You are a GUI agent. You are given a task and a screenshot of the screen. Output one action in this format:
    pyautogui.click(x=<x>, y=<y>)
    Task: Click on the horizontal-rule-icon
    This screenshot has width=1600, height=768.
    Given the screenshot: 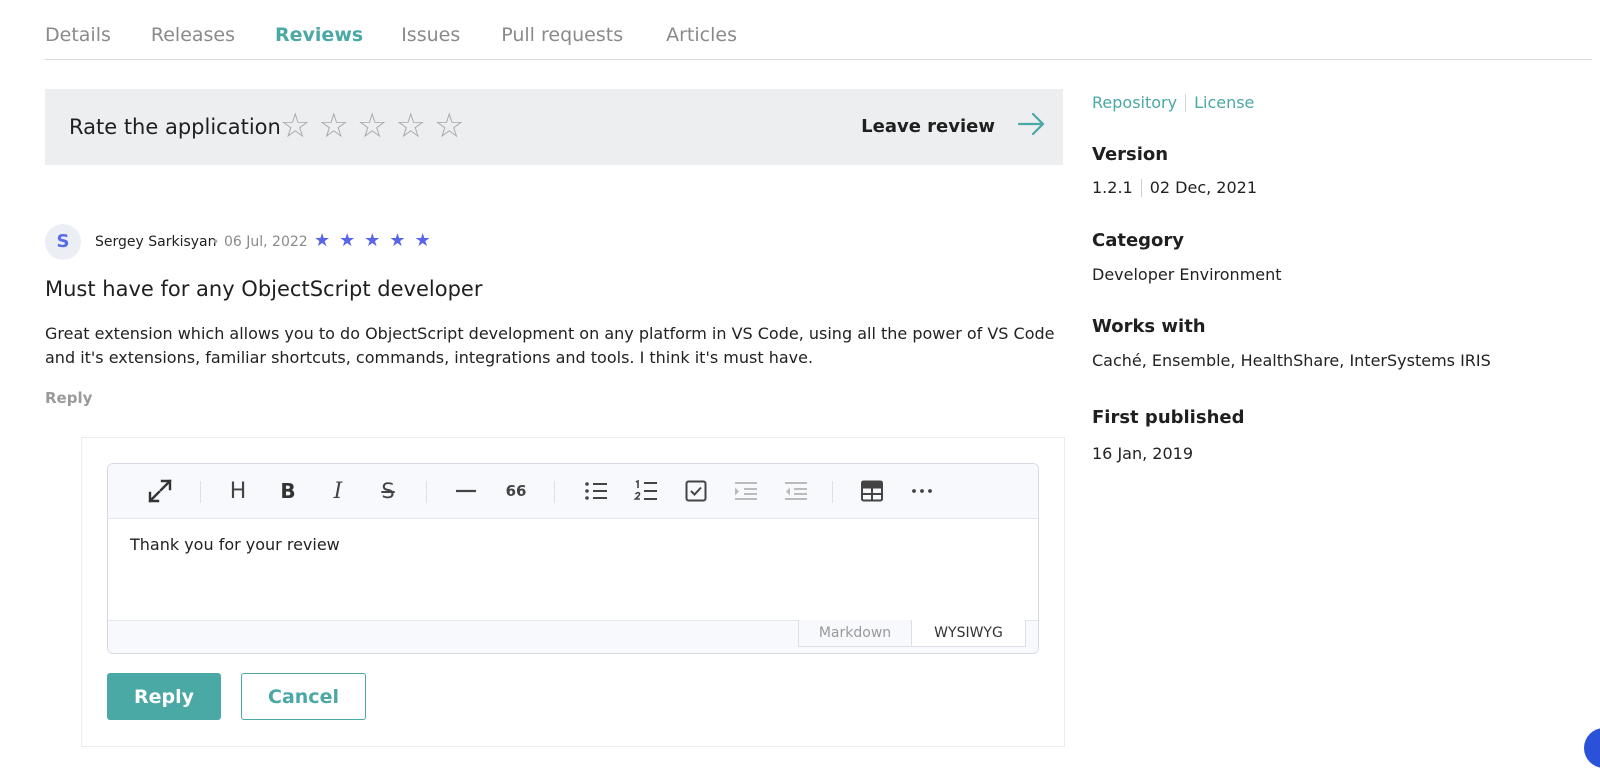 What is the action you would take?
    pyautogui.click(x=466, y=491)
    